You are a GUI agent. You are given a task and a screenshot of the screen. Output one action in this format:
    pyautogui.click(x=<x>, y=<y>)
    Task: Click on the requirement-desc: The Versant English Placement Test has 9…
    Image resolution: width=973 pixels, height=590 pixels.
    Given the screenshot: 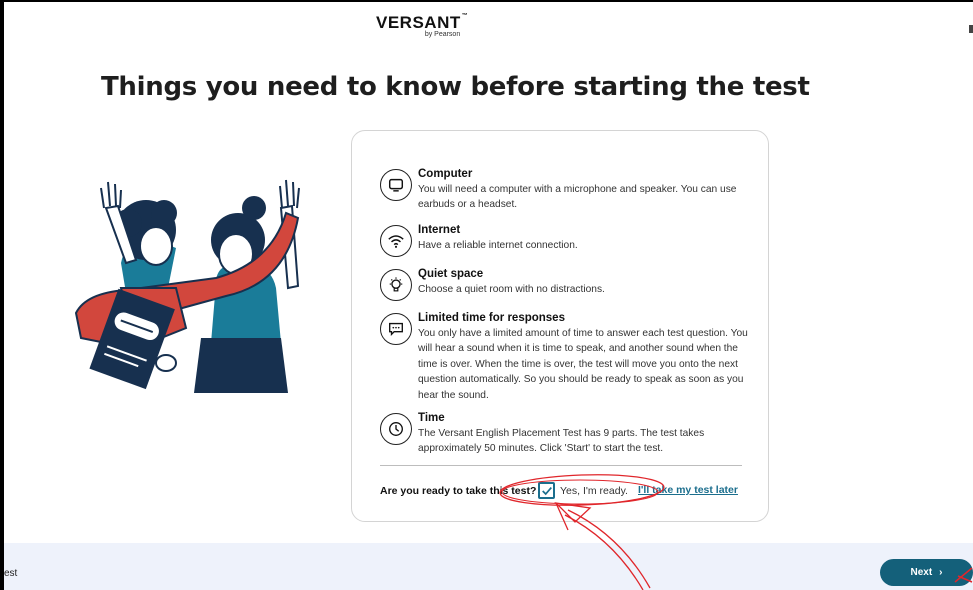 What is the action you would take?
    pyautogui.click(x=561, y=441)
    